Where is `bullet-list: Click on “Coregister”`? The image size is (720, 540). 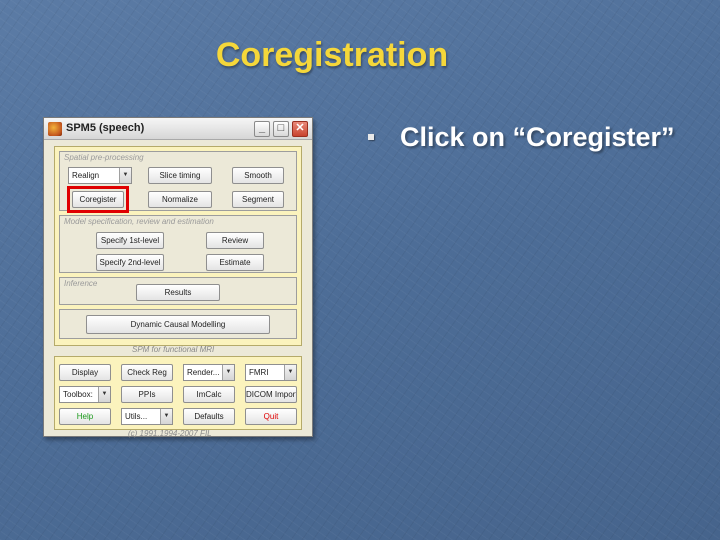 bullet-list: Click on “Coregister” is located at coordinates (533, 137).